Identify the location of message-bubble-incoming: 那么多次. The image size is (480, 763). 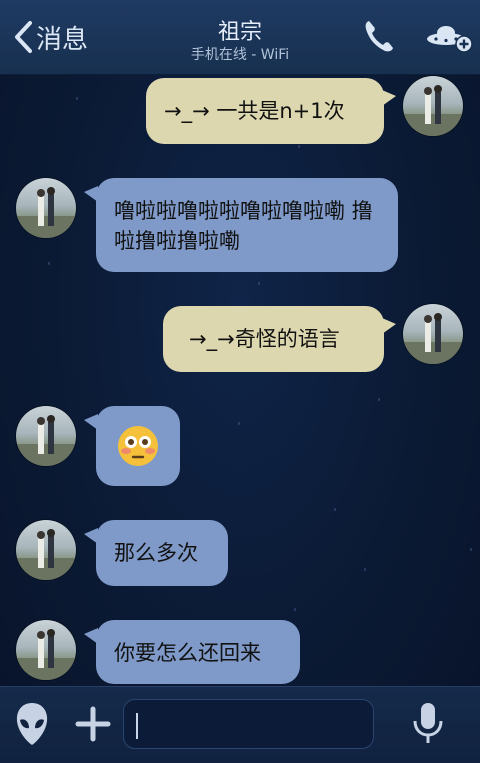
(156, 553).